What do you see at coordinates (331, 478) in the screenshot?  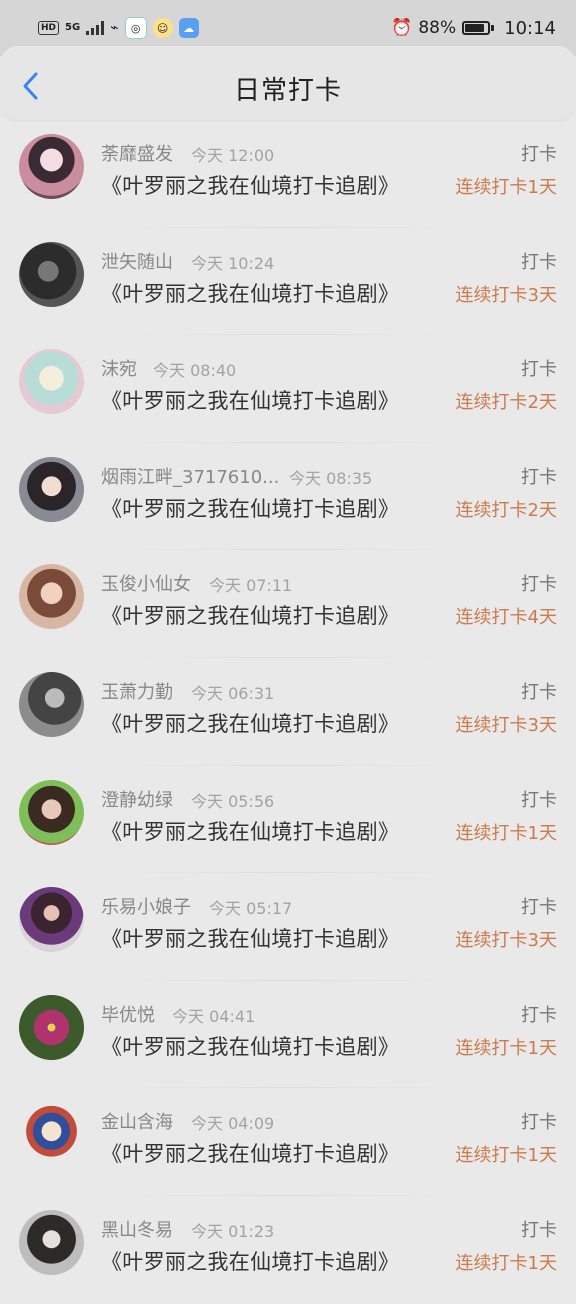 I see `checkin-time: 今天 08:35` at bounding box center [331, 478].